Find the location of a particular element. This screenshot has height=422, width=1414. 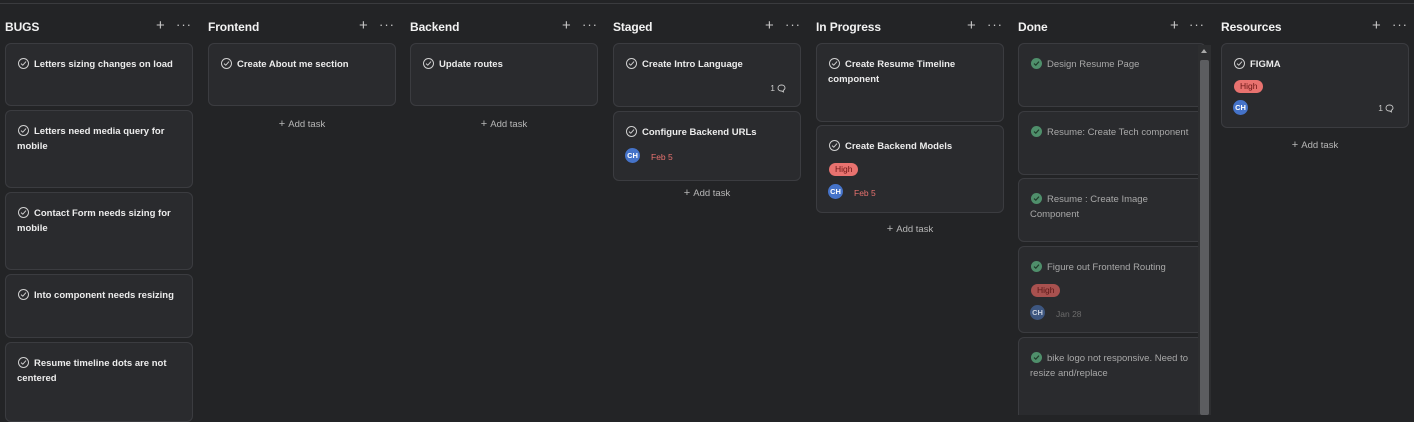

task-title: Create Intro Language is located at coordinates (692, 64).